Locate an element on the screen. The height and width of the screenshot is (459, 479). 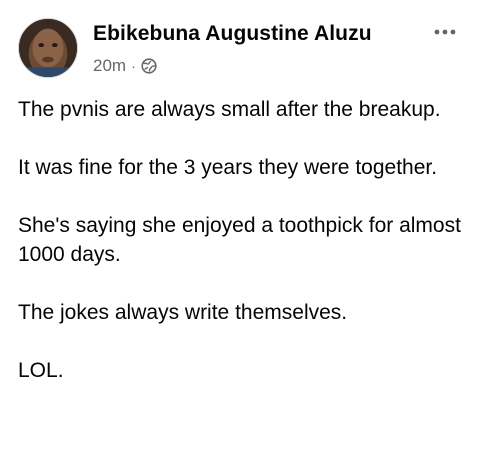
author-avatar is located at coordinates (48, 48).